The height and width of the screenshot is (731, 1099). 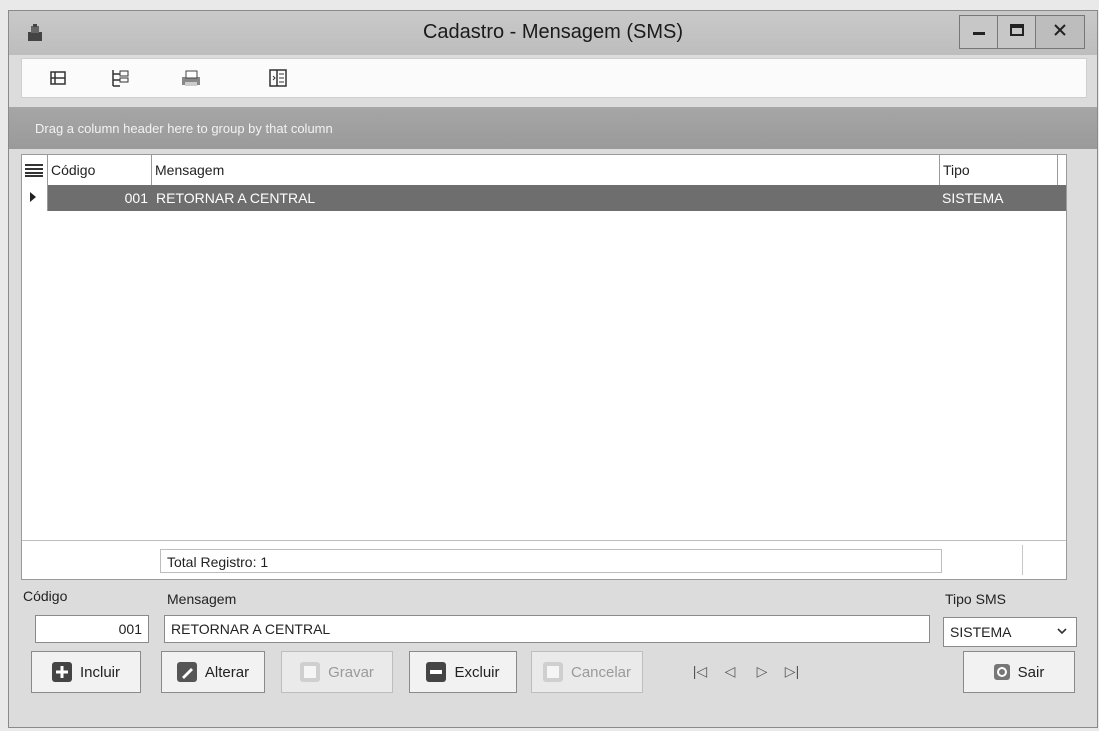 I want to click on minimize-button, so click(x=979, y=32).